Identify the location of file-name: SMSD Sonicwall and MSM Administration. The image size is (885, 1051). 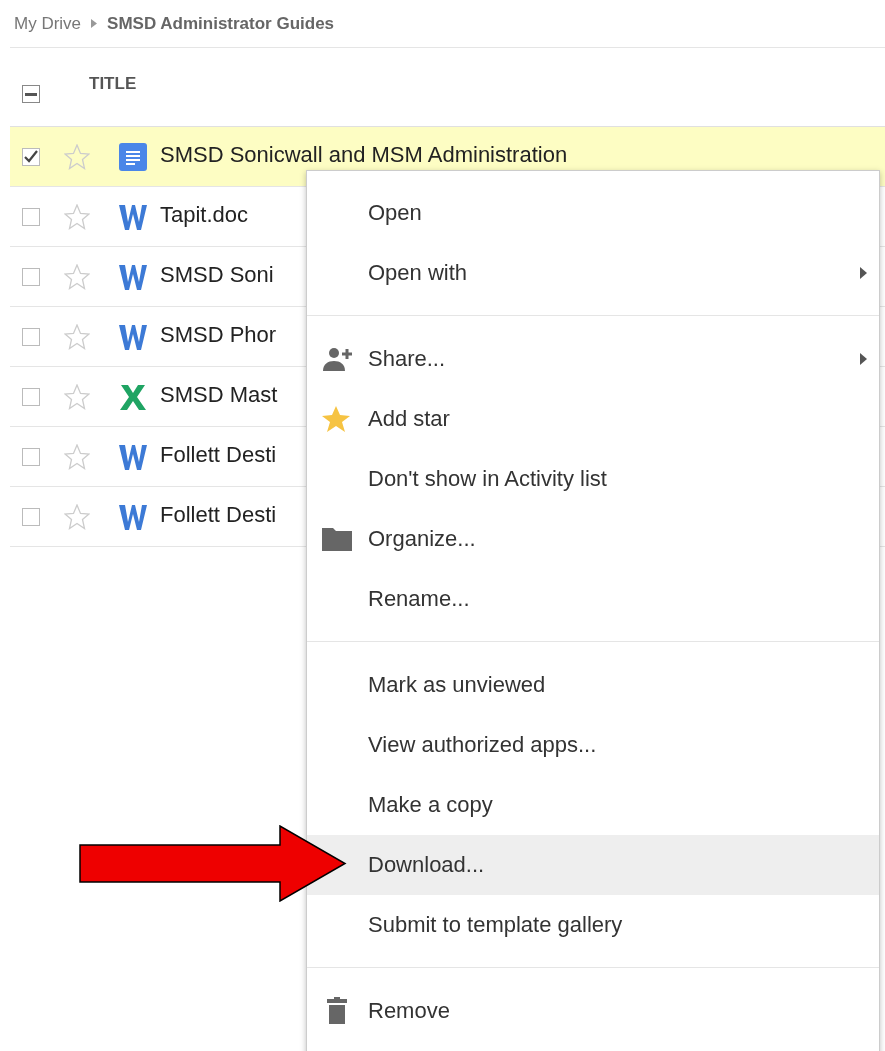
(364, 154).